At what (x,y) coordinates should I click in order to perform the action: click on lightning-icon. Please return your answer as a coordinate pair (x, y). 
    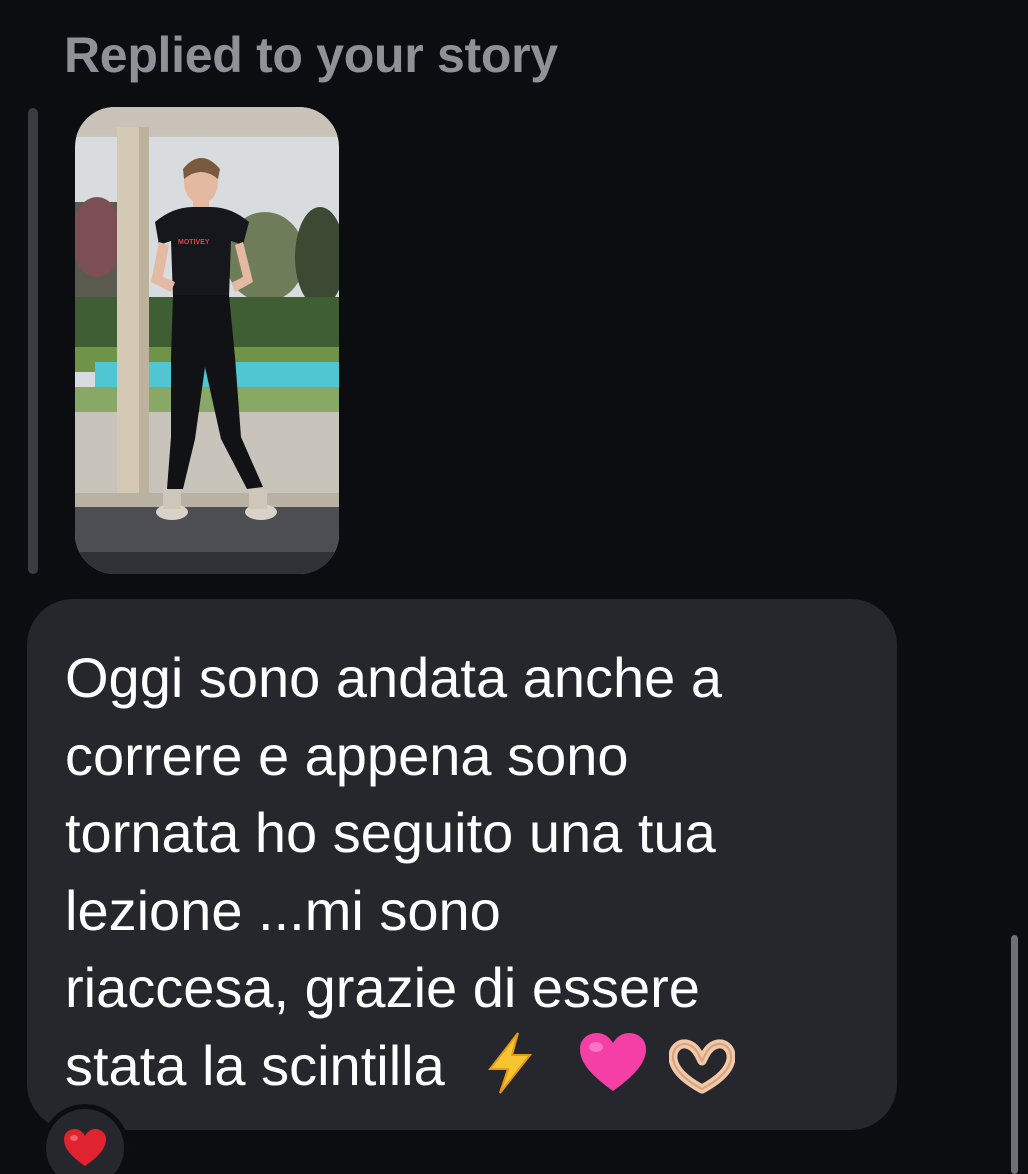
    Looking at the image, I should click on (510, 1062).